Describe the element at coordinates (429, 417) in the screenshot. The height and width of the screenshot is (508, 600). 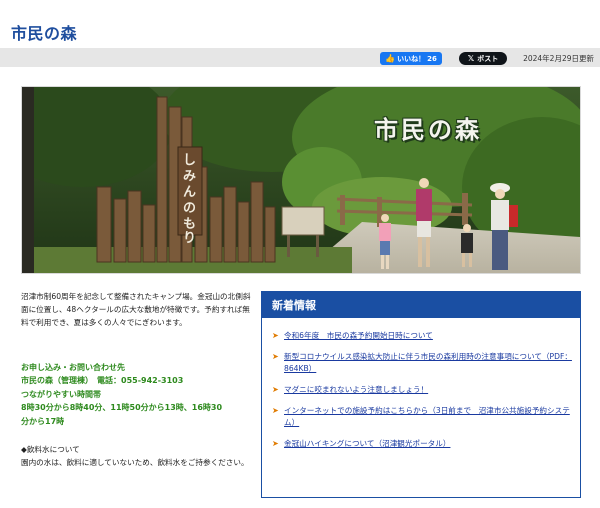
I see `news-link: インターネットでの施設予約はこちらから（3日前まで 沼津市公共施設予約システム）` at that location.